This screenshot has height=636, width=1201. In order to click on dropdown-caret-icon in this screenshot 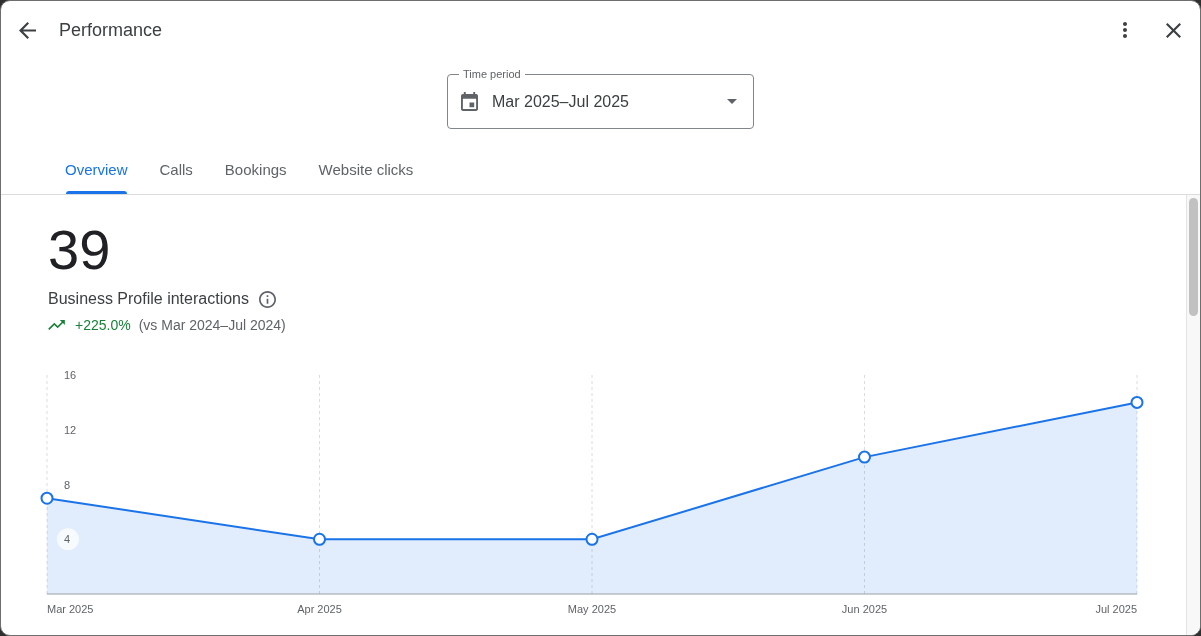, I will do `click(732, 101)`.